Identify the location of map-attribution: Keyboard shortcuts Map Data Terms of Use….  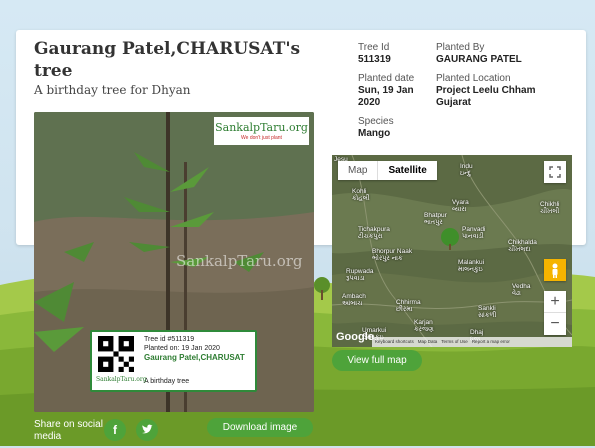
(472, 342).